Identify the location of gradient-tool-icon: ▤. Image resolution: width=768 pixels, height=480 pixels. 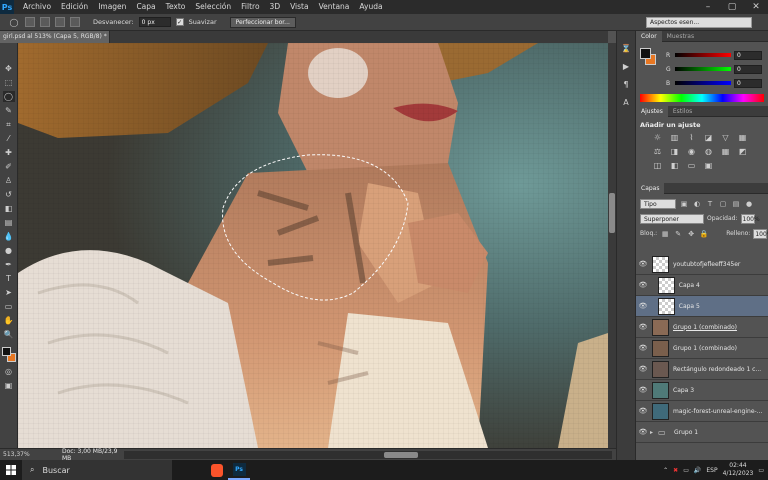
(9, 222).